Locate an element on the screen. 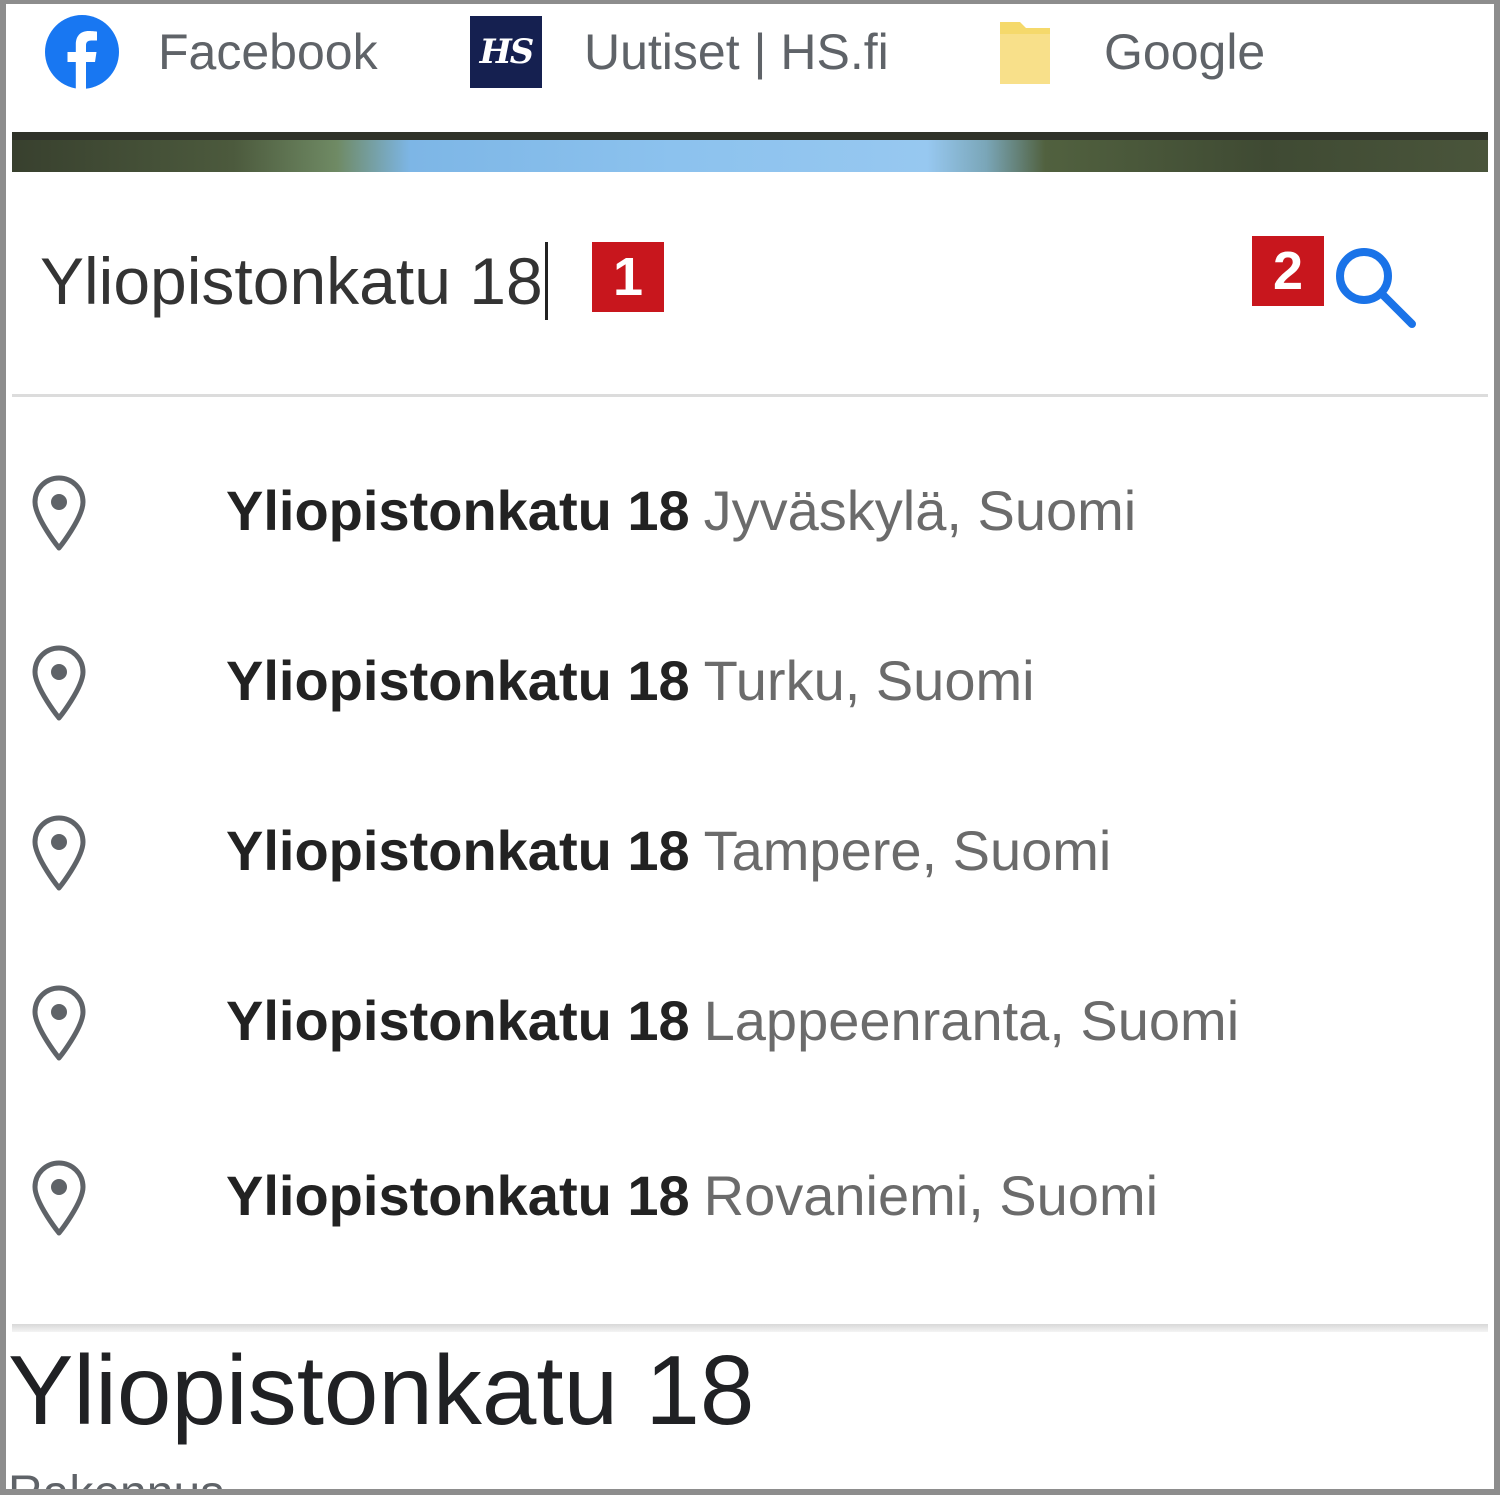 This screenshot has height=1495, width=1500. search-input-value: Yliopistonkatu 18 is located at coordinates (291, 281).